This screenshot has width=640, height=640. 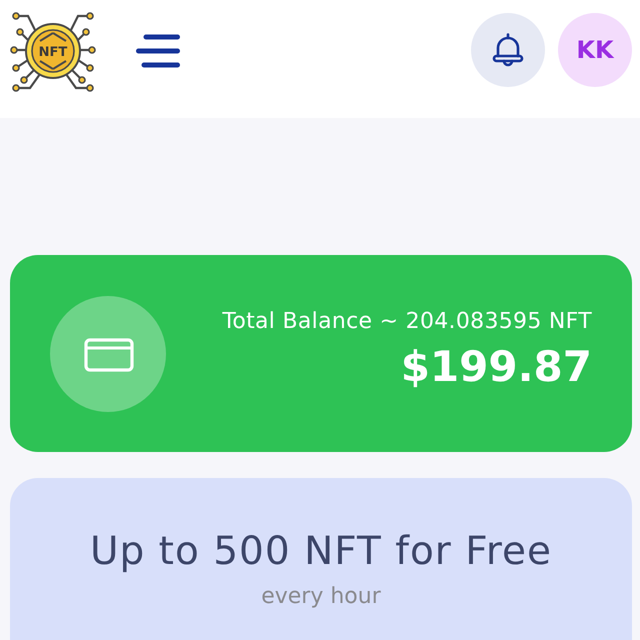 I want to click on user-avatar: KK, so click(x=595, y=50).